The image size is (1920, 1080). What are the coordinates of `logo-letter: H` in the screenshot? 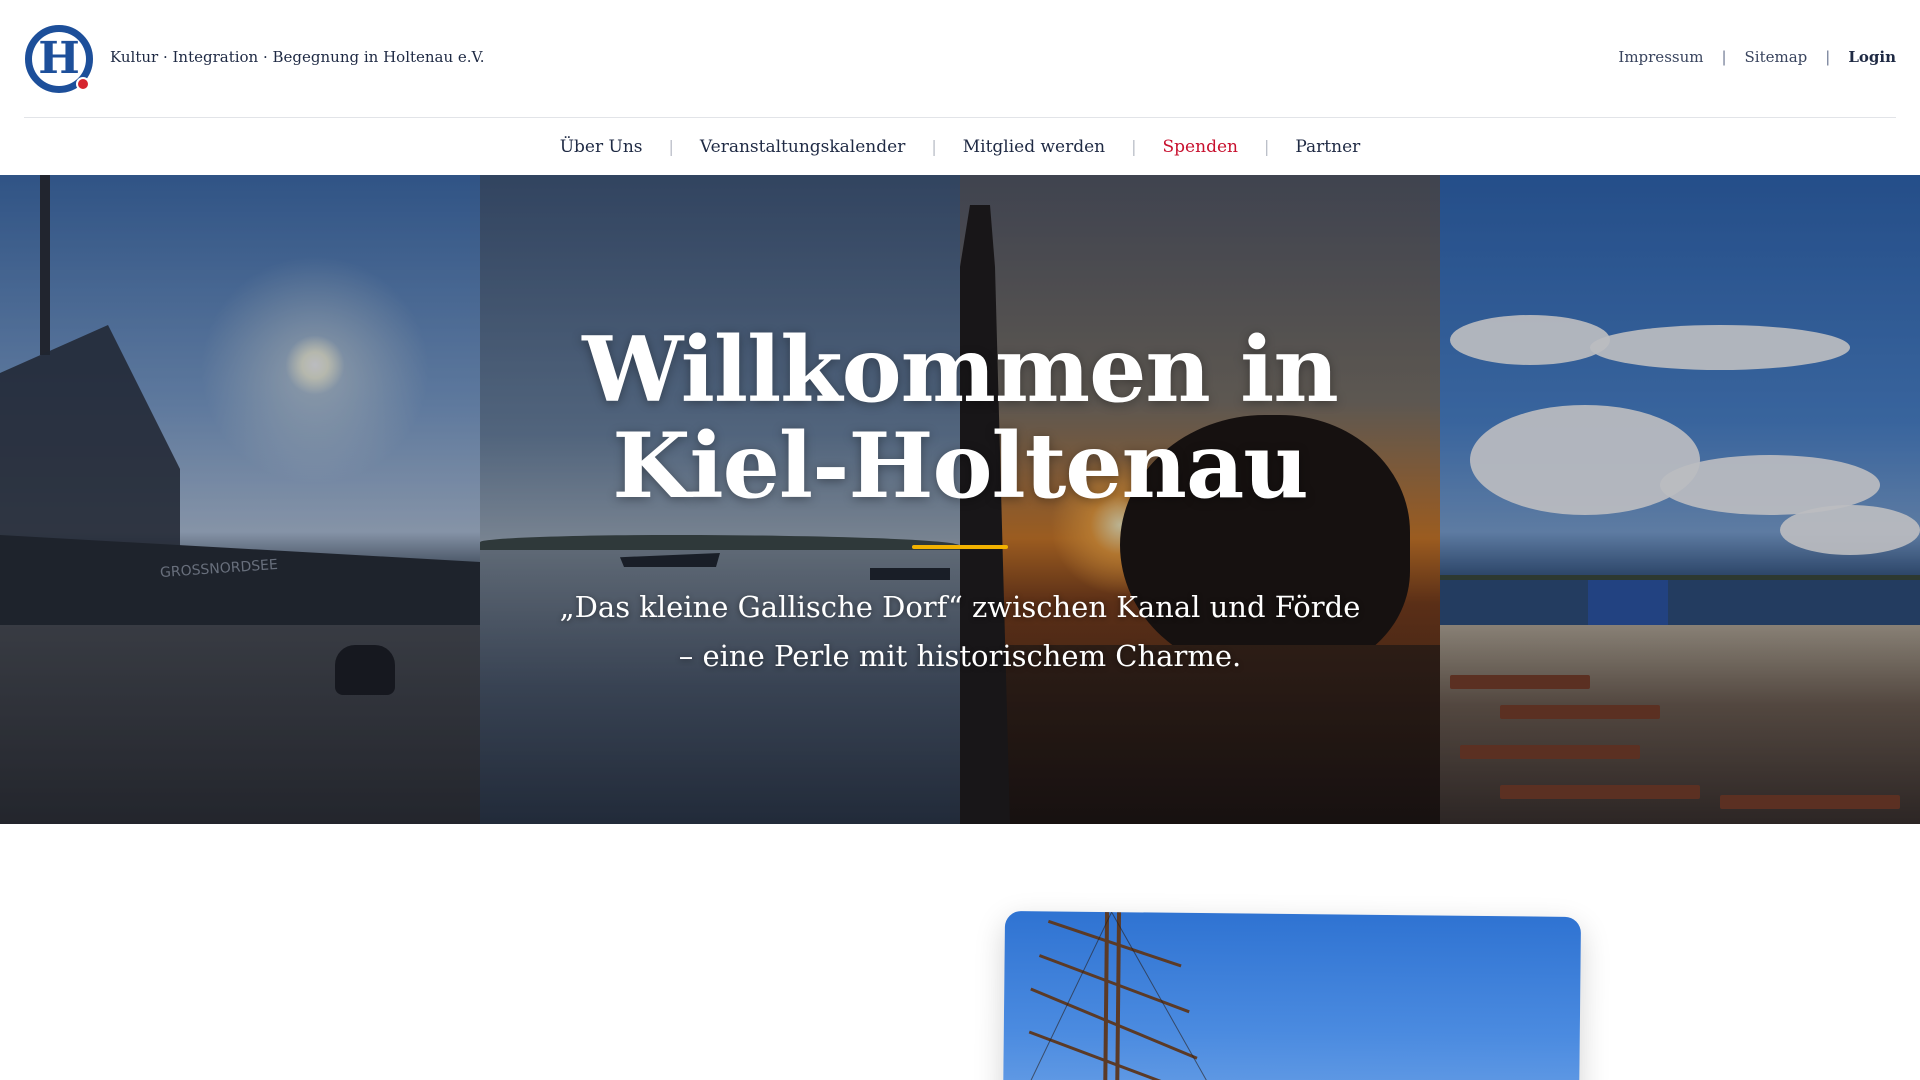 It's located at (59, 58).